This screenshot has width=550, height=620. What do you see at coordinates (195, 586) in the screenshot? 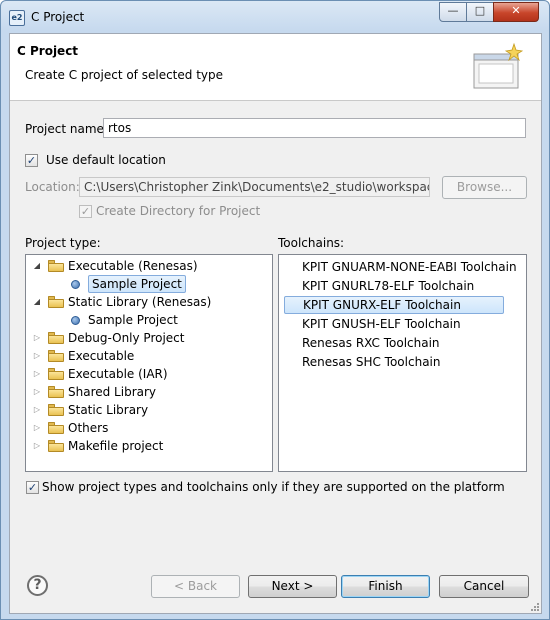
I see `back-button: < Back` at bounding box center [195, 586].